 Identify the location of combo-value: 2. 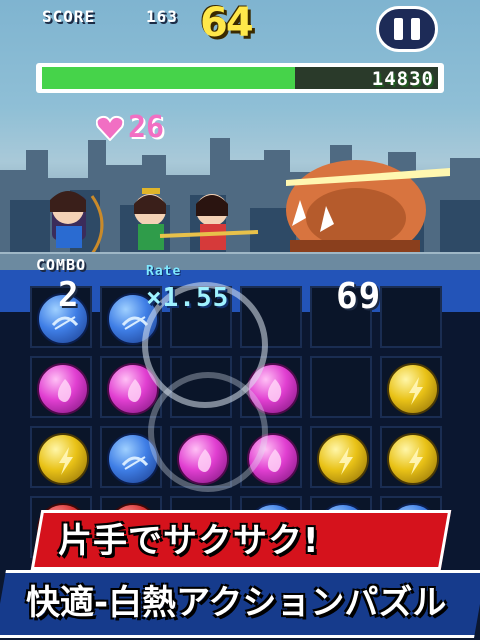
(69, 295).